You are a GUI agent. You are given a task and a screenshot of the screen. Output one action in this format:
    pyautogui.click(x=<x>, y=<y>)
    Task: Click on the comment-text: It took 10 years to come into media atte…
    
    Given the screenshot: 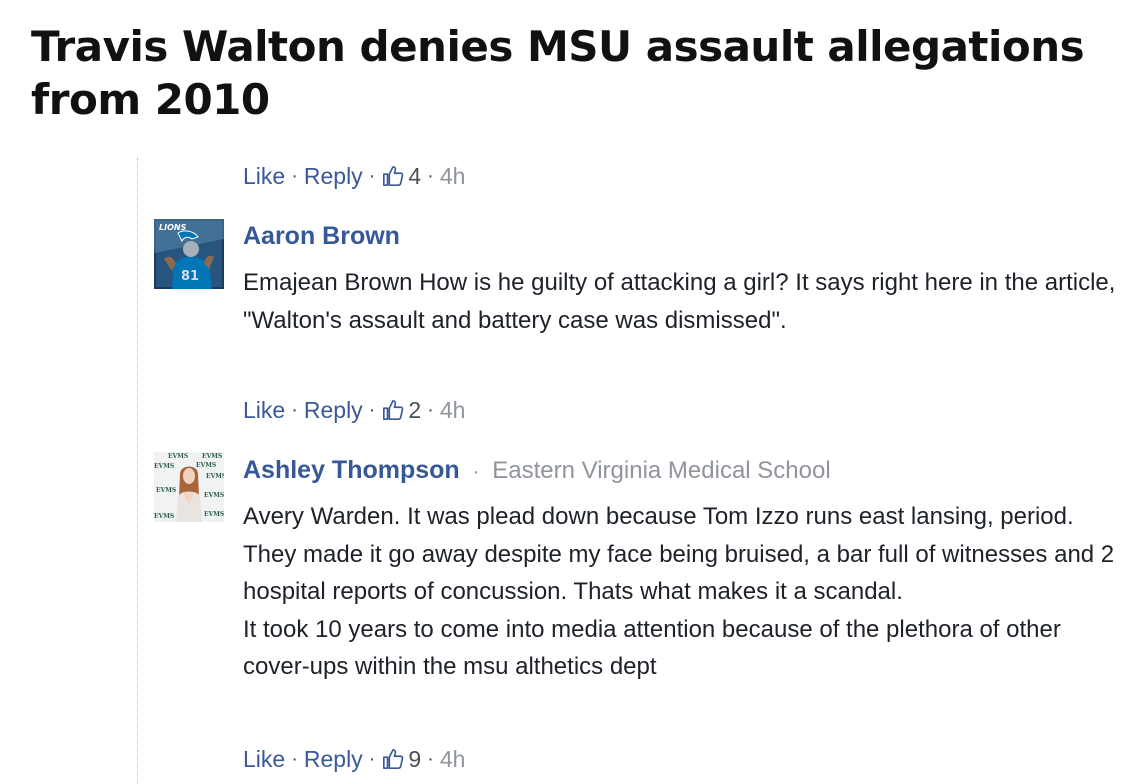 What is the action you would take?
    pyautogui.click(x=652, y=648)
    